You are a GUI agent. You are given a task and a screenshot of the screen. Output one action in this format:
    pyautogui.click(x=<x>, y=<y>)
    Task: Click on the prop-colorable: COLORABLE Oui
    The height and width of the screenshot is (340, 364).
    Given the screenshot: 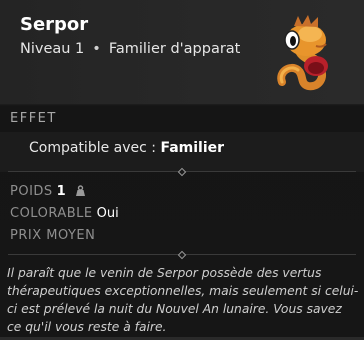 What is the action you would take?
    pyautogui.click(x=64, y=213)
    